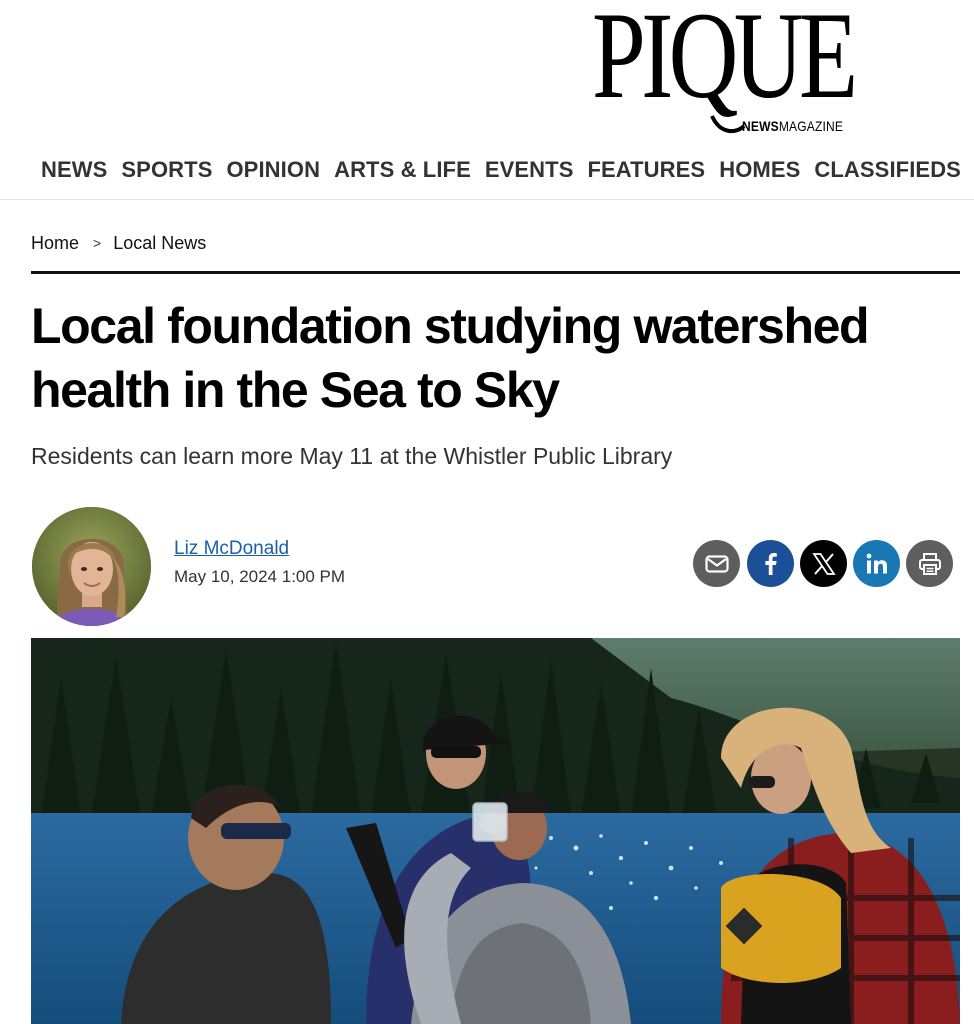 This screenshot has width=974, height=1024. Describe the element at coordinates (793, 126) in the screenshot. I see `logo-tagline: NEWSMAGAZINE` at that location.